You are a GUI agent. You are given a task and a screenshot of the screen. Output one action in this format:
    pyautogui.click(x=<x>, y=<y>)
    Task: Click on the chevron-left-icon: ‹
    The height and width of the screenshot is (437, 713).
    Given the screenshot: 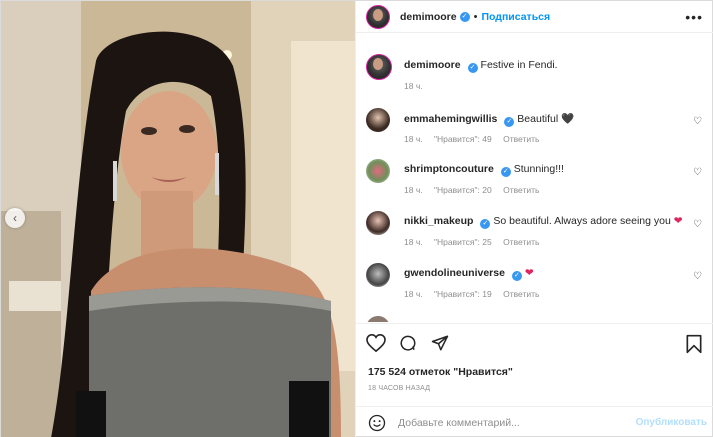 What is the action you would take?
    pyautogui.click(x=15, y=218)
    